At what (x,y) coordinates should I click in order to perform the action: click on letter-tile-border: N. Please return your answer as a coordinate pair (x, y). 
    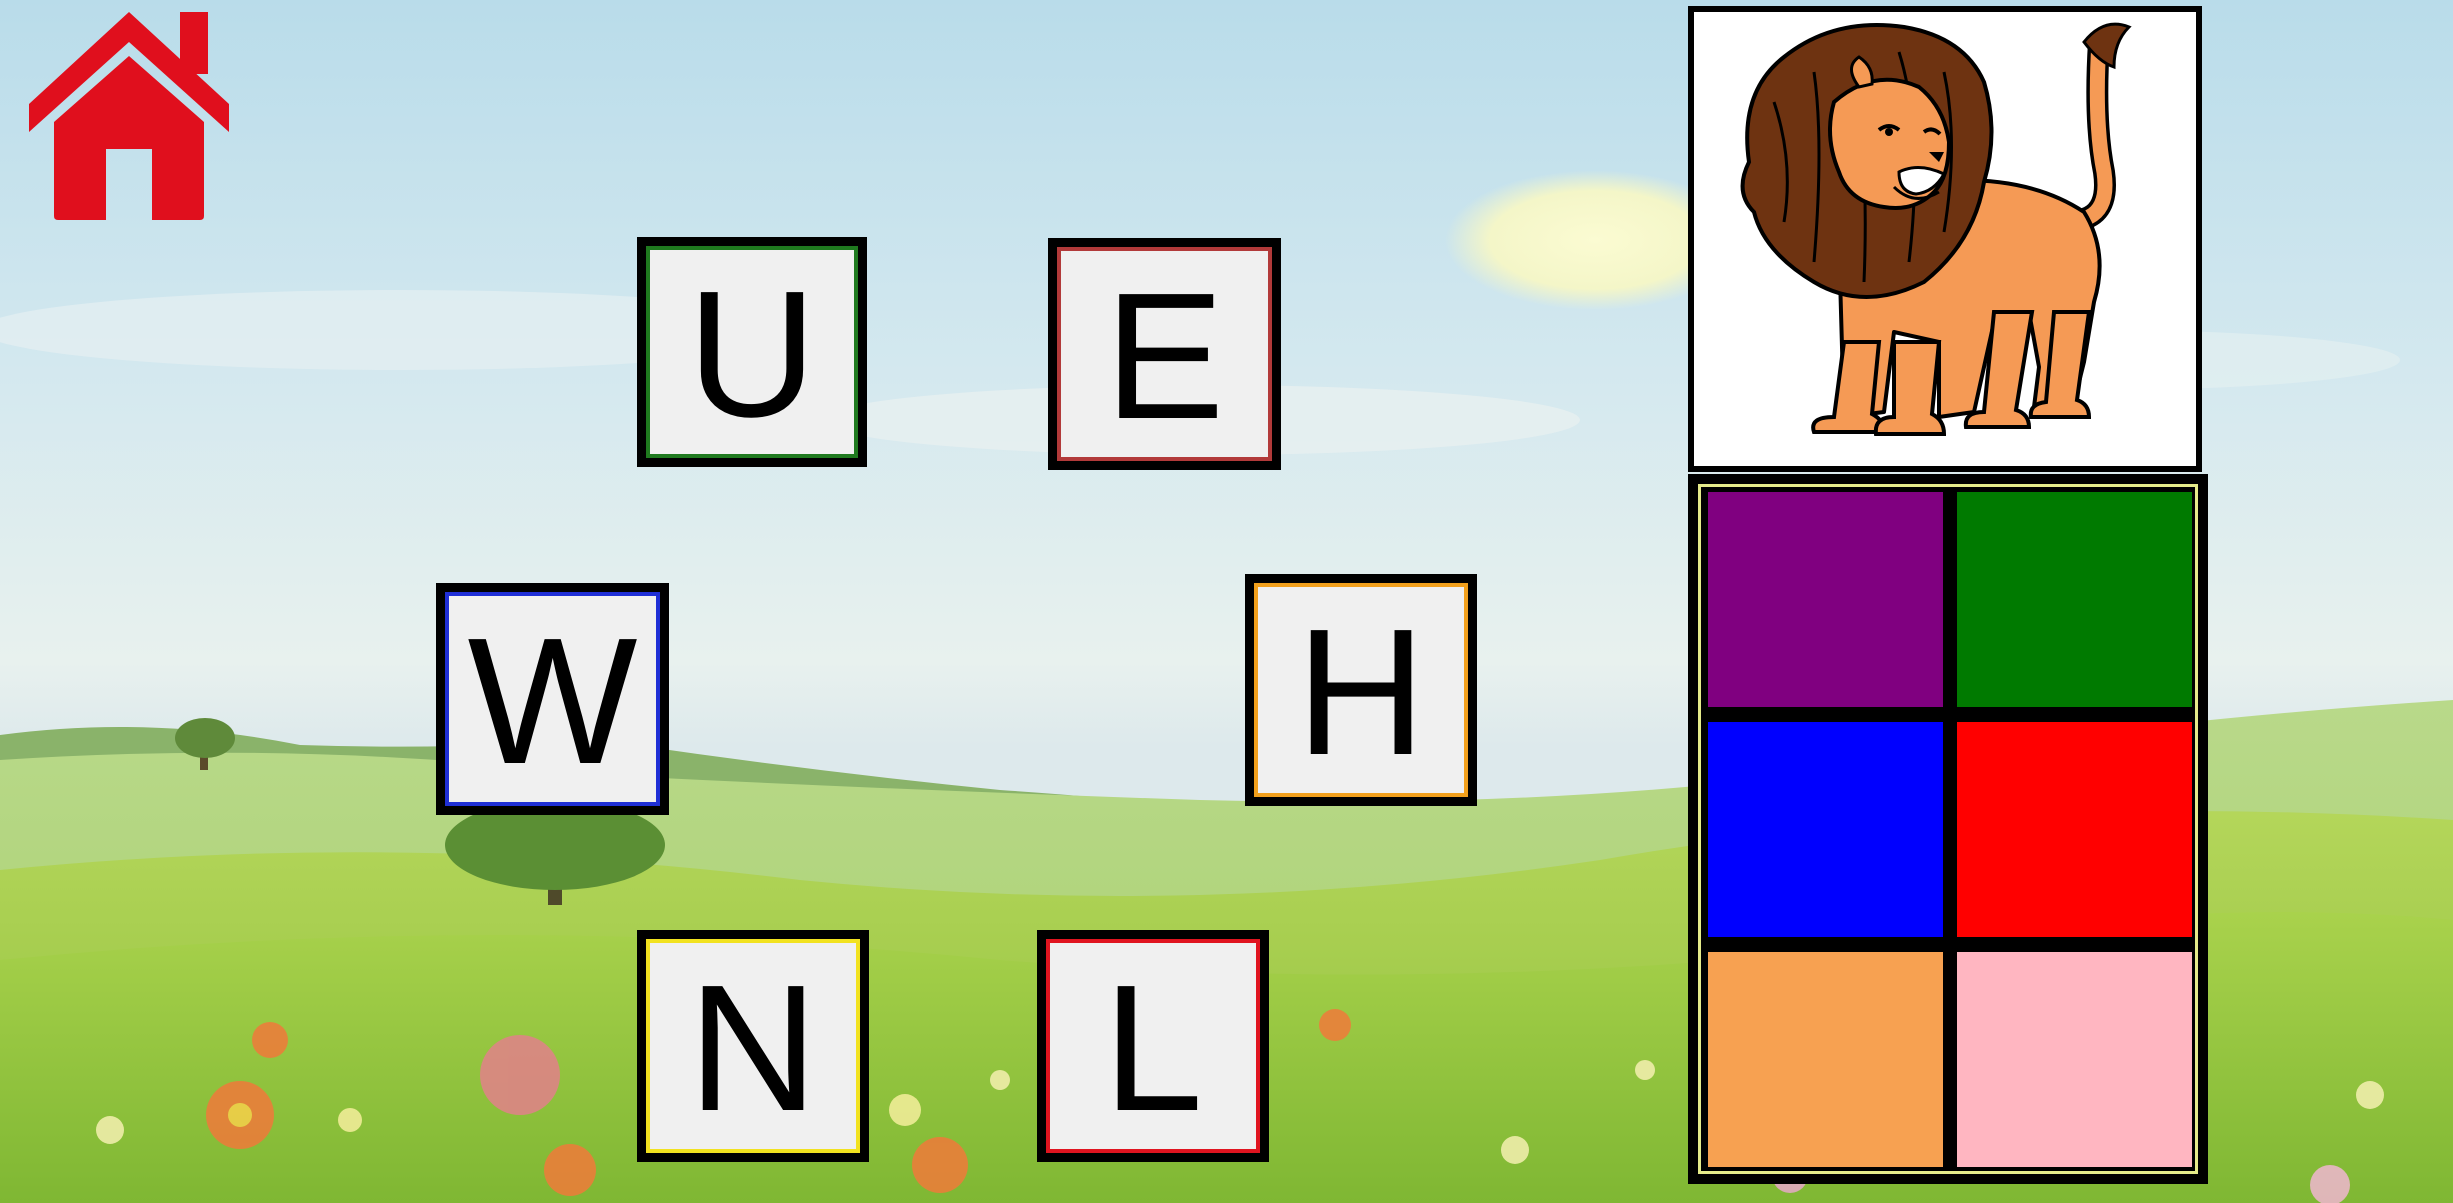
    Looking at the image, I should click on (753, 1046).